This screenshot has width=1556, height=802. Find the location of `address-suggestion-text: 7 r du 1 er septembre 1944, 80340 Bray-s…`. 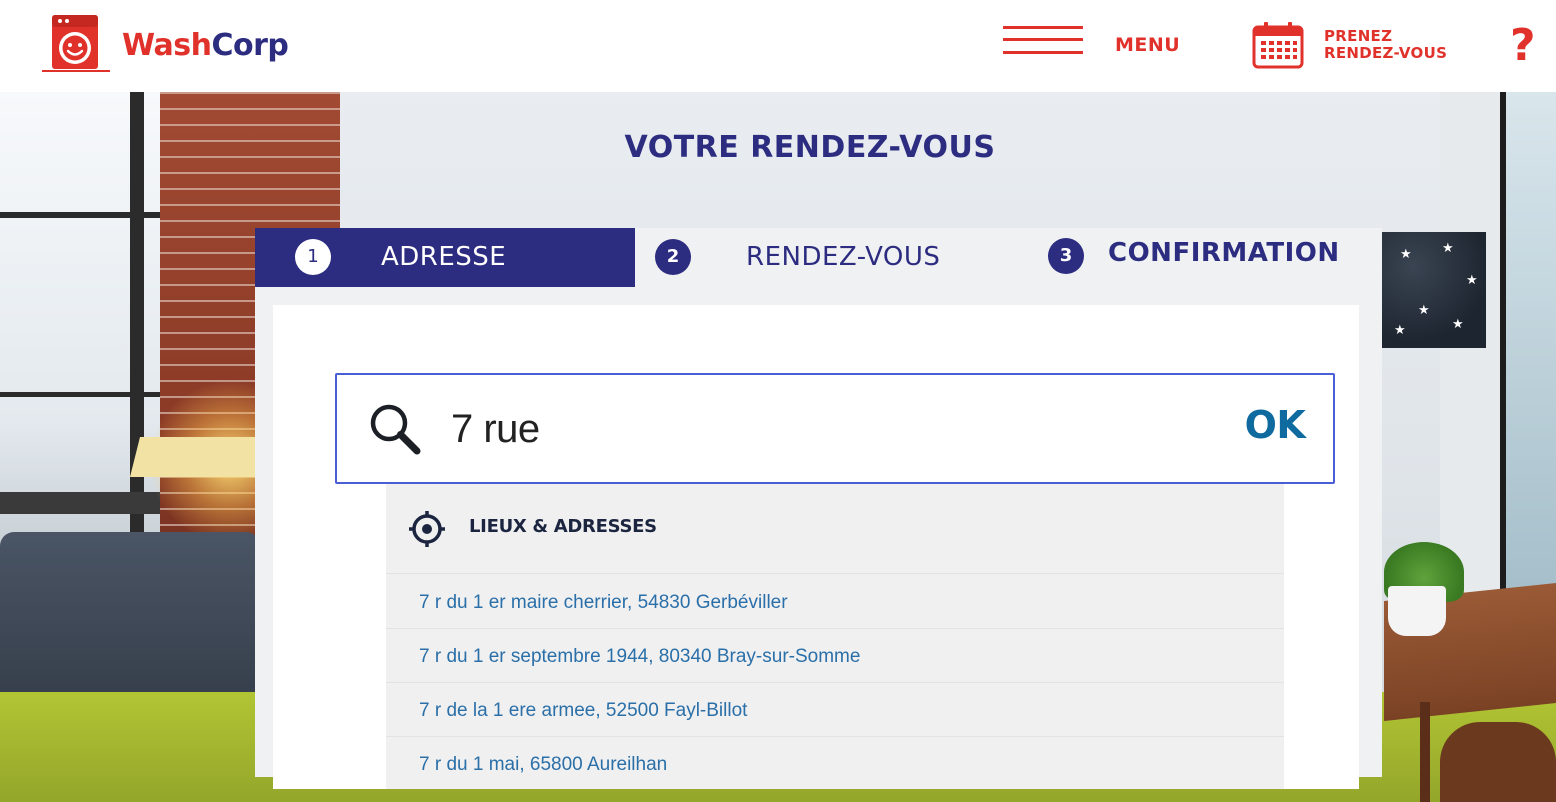

address-suggestion-text: 7 r du 1 er septembre 1944, 80340 Bray-s… is located at coordinates (640, 656).